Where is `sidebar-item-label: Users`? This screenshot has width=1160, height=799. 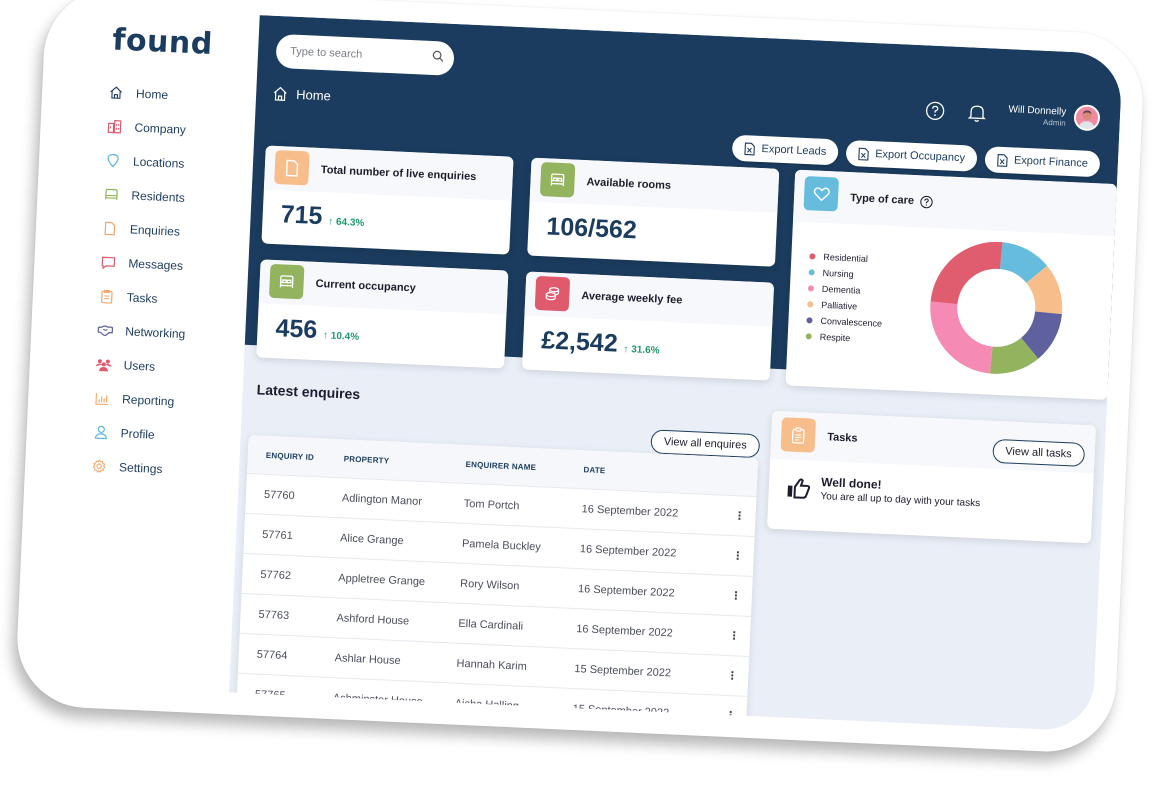 sidebar-item-label: Users is located at coordinates (139, 366).